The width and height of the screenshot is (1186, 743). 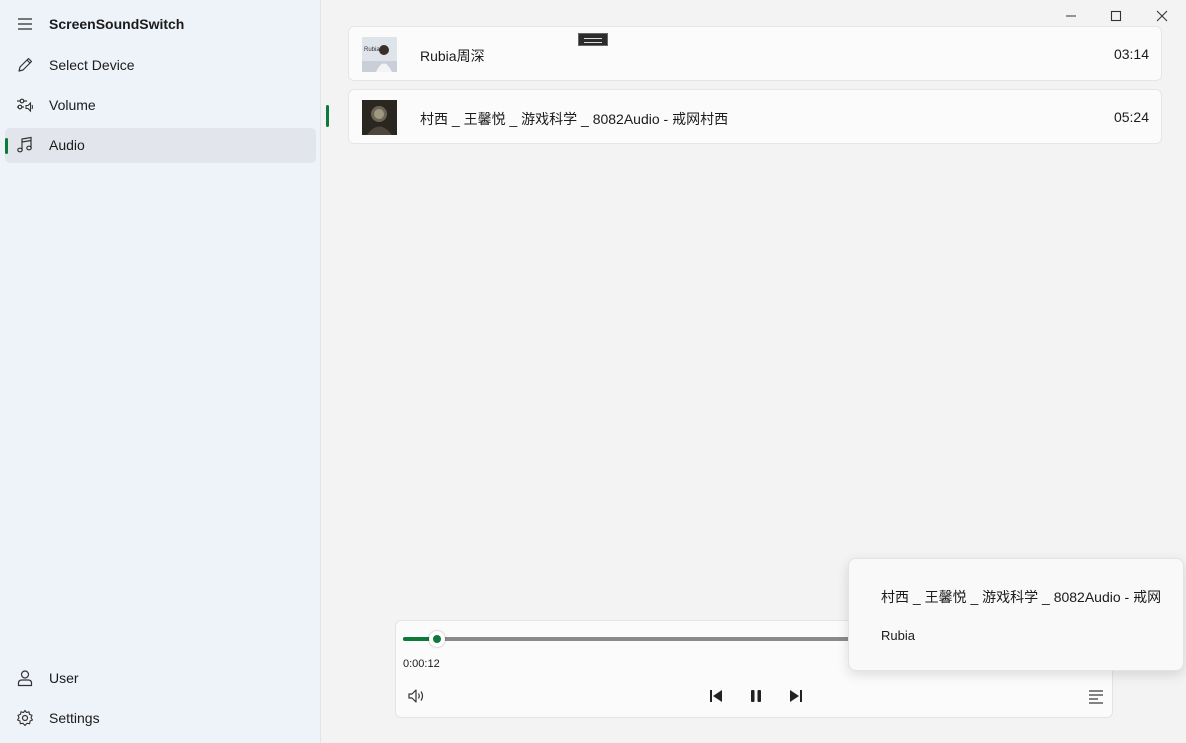 What do you see at coordinates (379, 54) in the screenshot?
I see `album-cover: Rubia` at bounding box center [379, 54].